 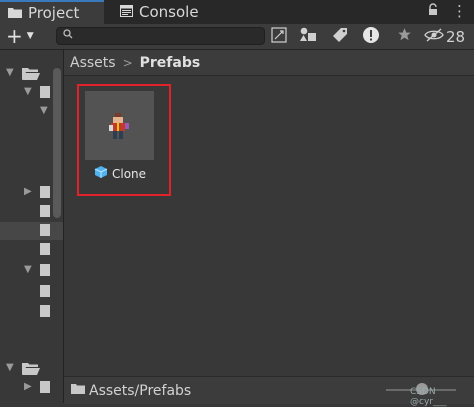 I want to click on tree-row: ▶, so click(x=31, y=388).